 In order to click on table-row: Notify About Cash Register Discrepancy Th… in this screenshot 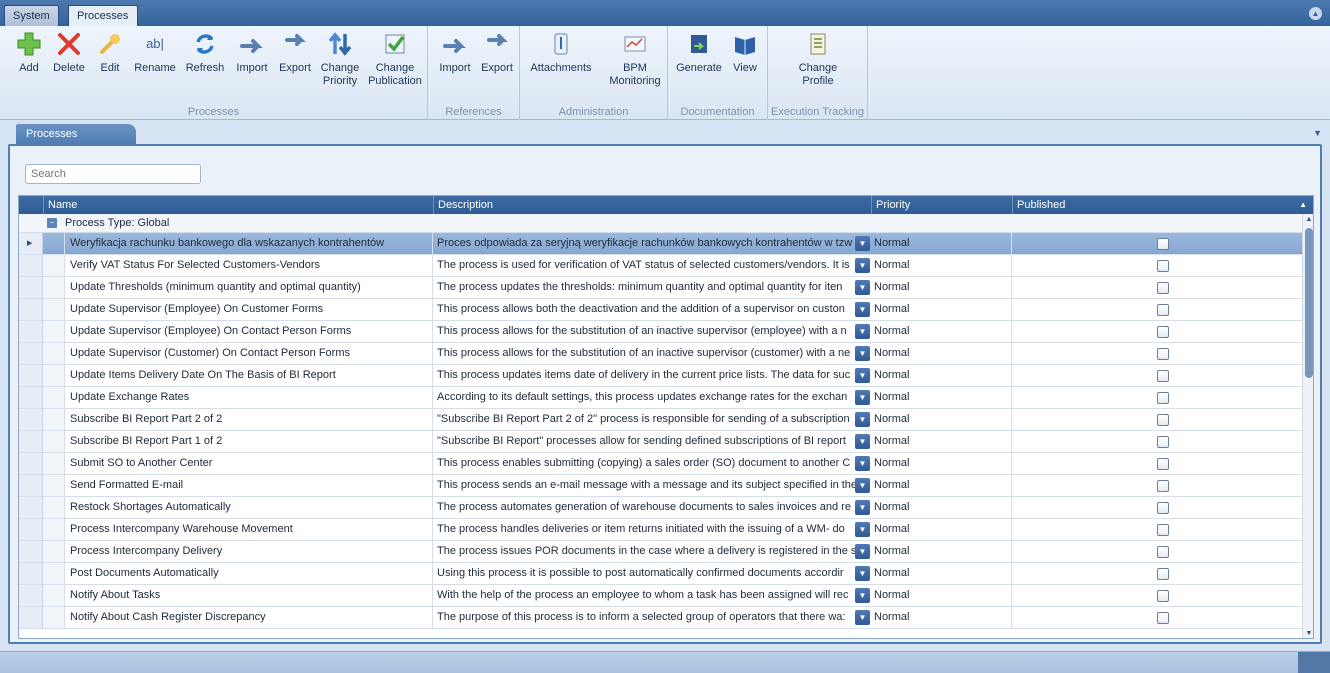, I will do `click(660, 618)`.